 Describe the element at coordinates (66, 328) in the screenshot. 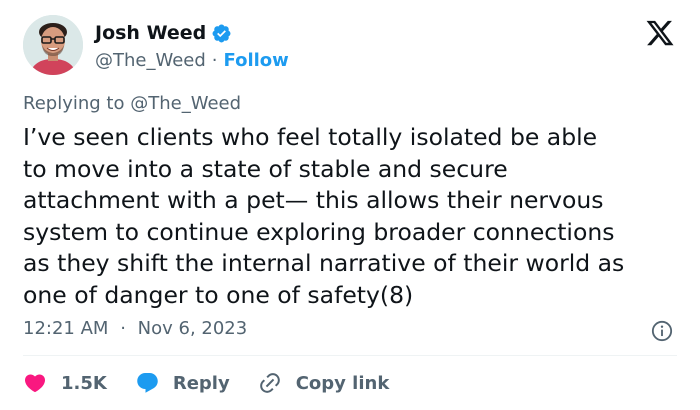

I see `tweet-time: 12:21 AM` at that location.